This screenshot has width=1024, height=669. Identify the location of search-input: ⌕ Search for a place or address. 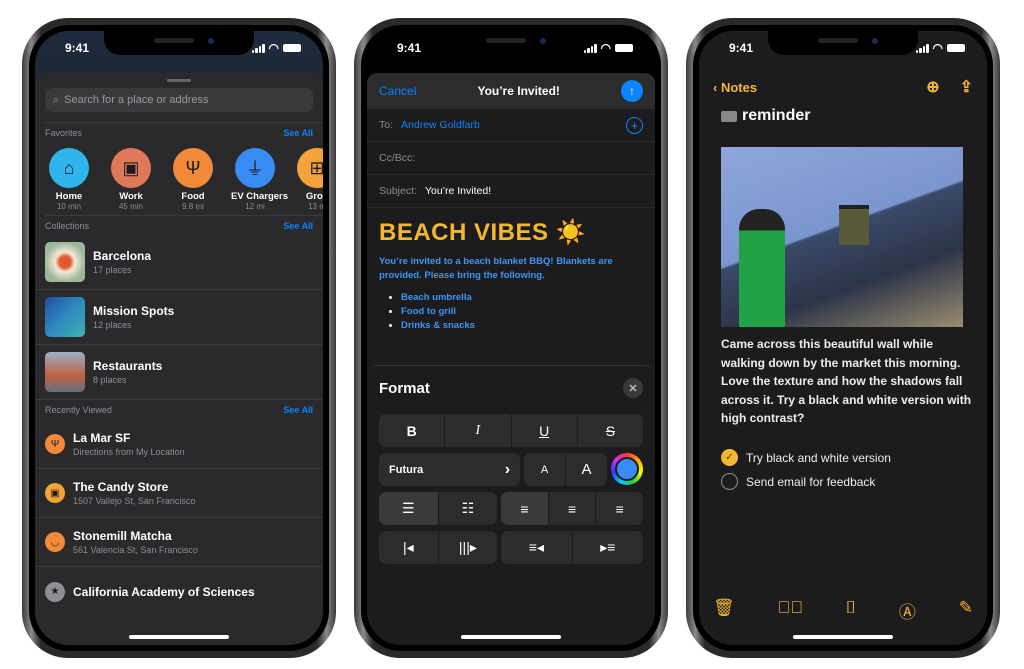
(179, 100).